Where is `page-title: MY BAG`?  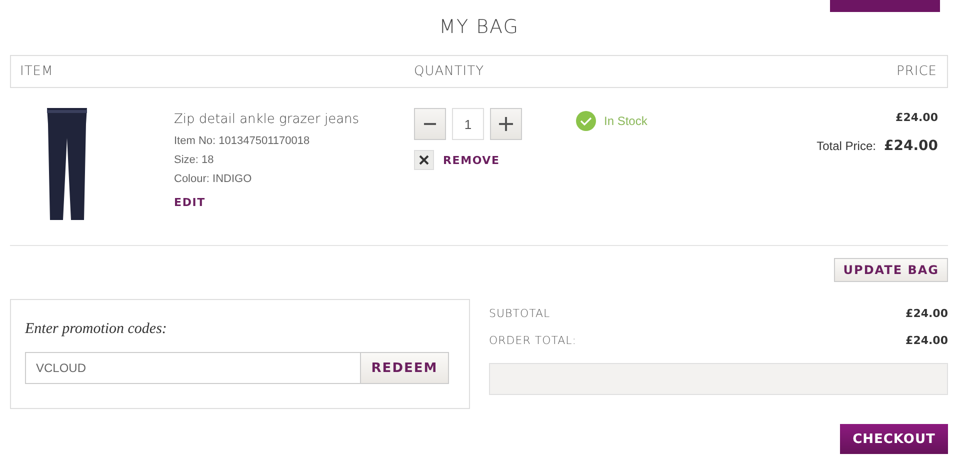
page-title: MY BAG is located at coordinates (479, 27).